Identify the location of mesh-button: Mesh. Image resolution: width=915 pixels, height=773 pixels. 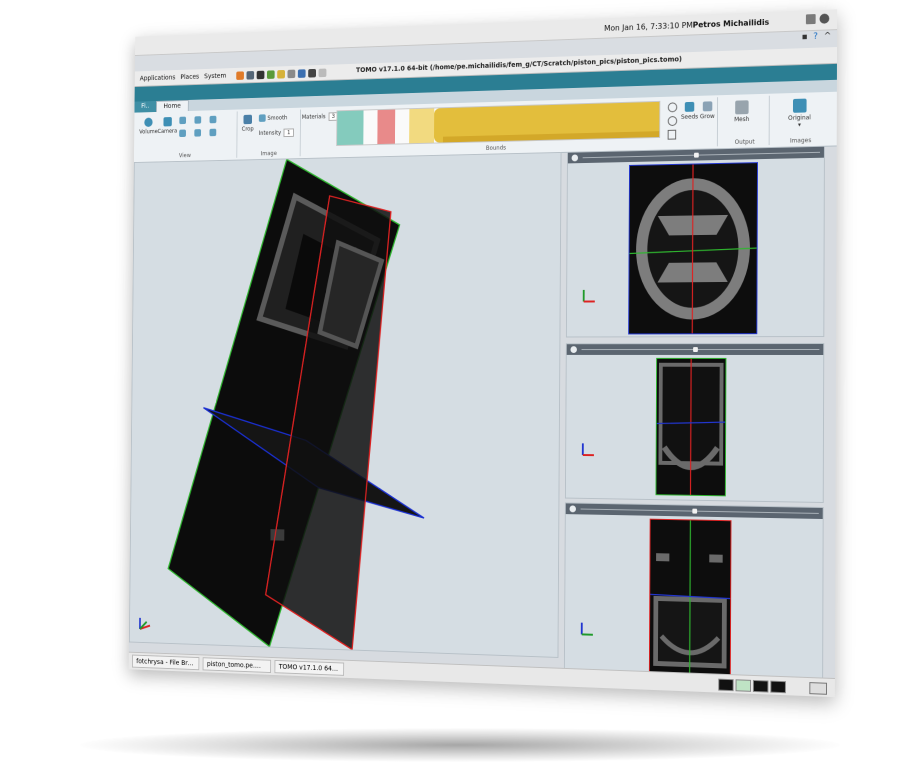
(741, 111).